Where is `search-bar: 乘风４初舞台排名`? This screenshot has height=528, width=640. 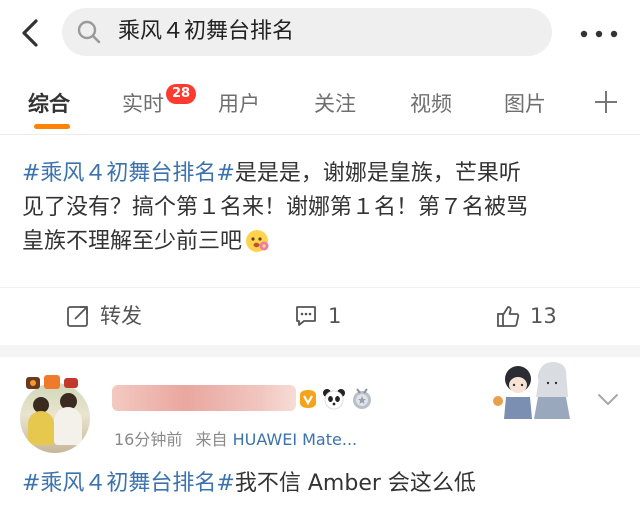 search-bar: 乘风４初舞台排名 is located at coordinates (307, 32).